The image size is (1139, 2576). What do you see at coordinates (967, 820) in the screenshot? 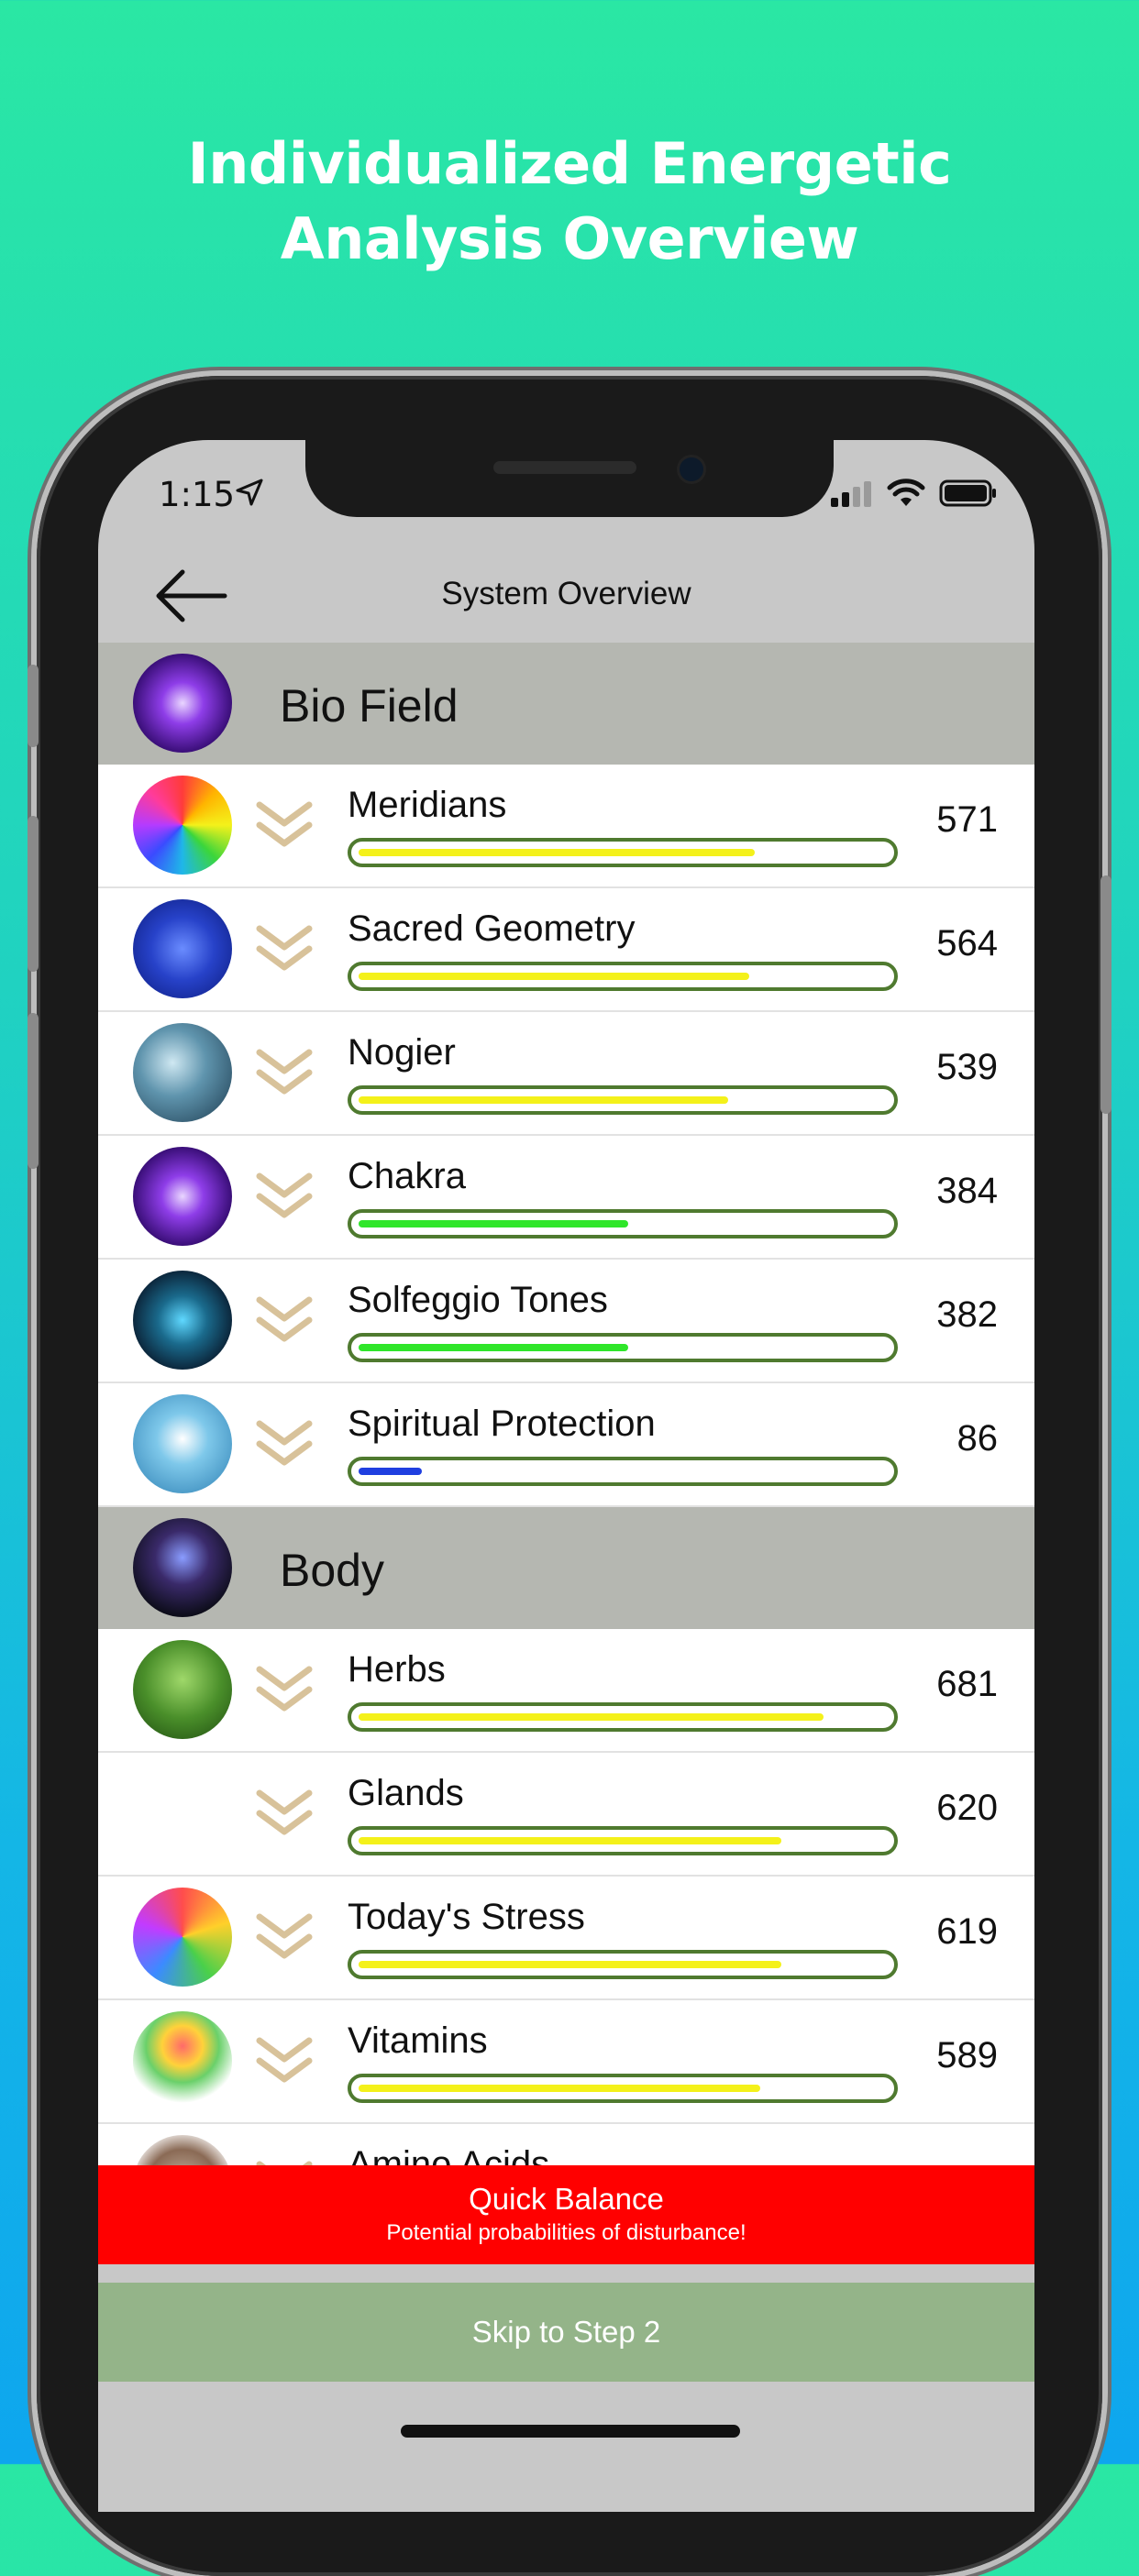
I see `item-value: 571` at bounding box center [967, 820].